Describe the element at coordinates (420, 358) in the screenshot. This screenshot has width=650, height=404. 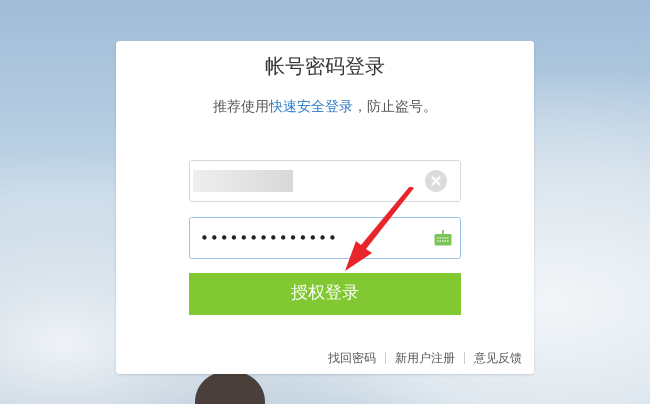
I see `footer-link: 新用户注册` at that location.